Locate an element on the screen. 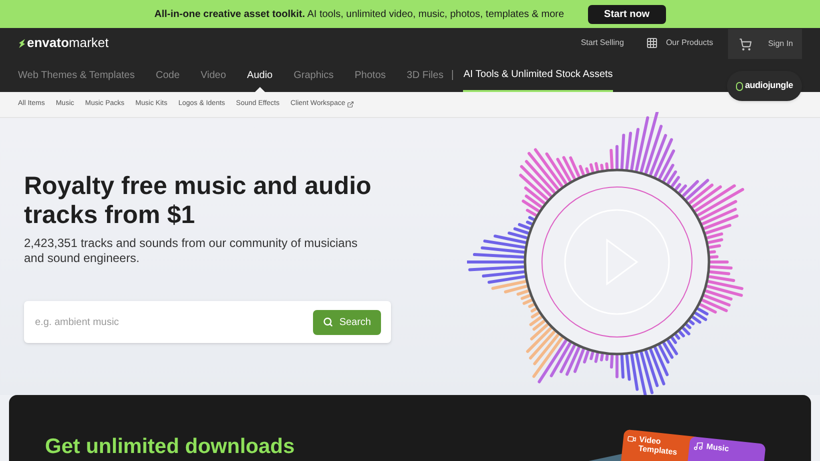 The height and width of the screenshot is (461, 820). header-link: Sign In is located at coordinates (765, 44).